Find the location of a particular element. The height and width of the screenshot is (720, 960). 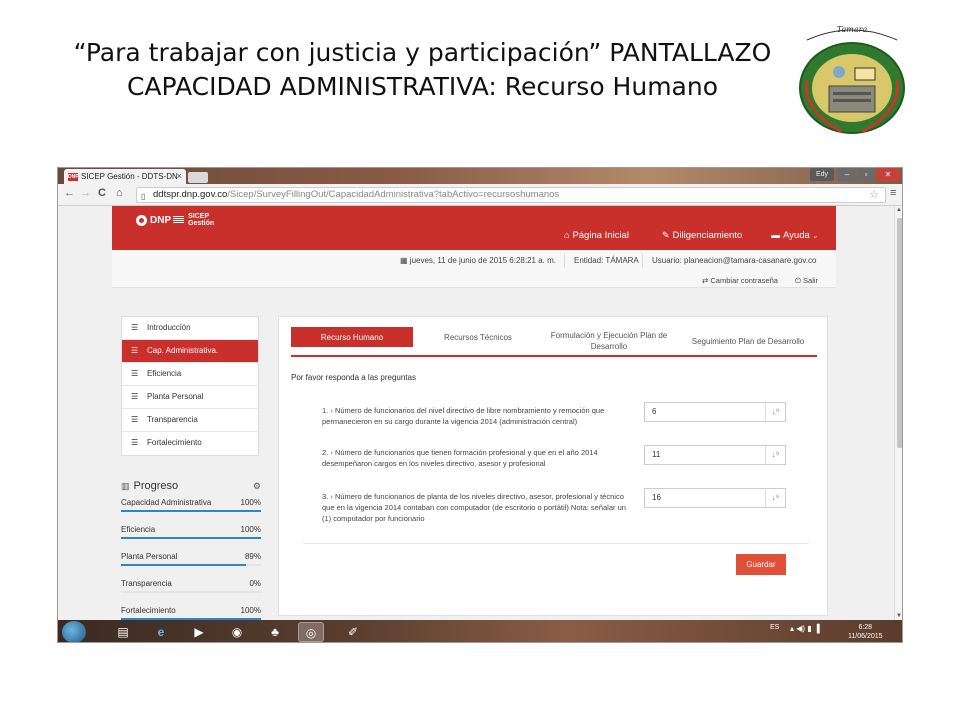

progress-row: Capacidad Administrativa 100% is located at coordinates (191, 511).